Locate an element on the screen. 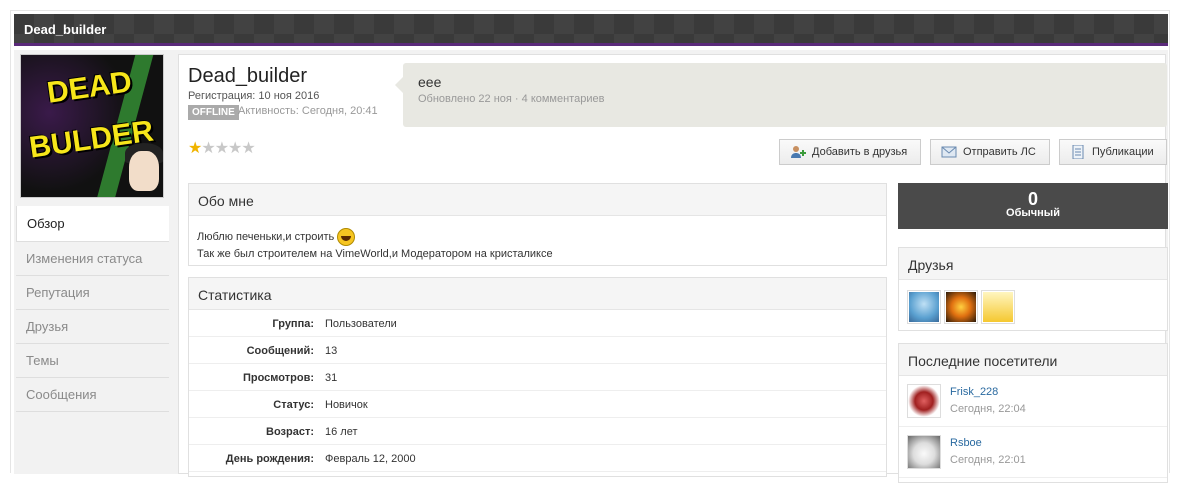 Image resolution: width=1177 pixels, height=483 pixels. last-activity: Активность: Сегодня, 20:41 is located at coordinates (308, 111).